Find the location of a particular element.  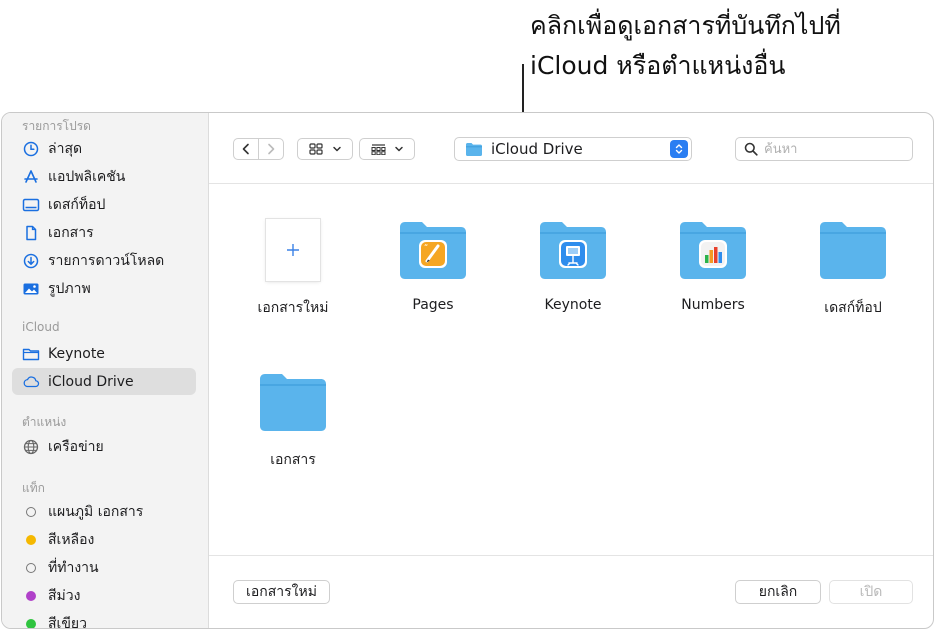

sidebar-item-label: สีเหลือง is located at coordinates (71, 539).